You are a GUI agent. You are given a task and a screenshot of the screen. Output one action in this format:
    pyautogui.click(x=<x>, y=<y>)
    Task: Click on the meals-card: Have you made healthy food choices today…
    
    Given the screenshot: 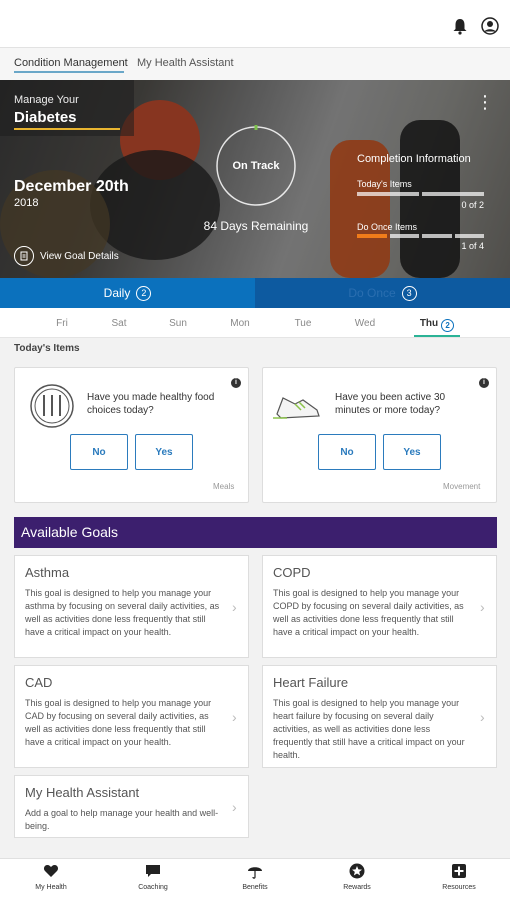 What is the action you would take?
    pyautogui.click(x=131, y=435)
    